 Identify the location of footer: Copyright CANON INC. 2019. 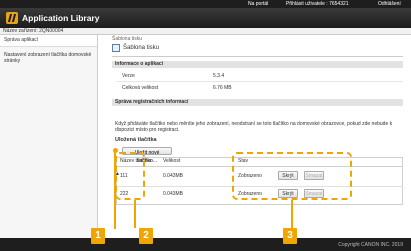
(205, 244).